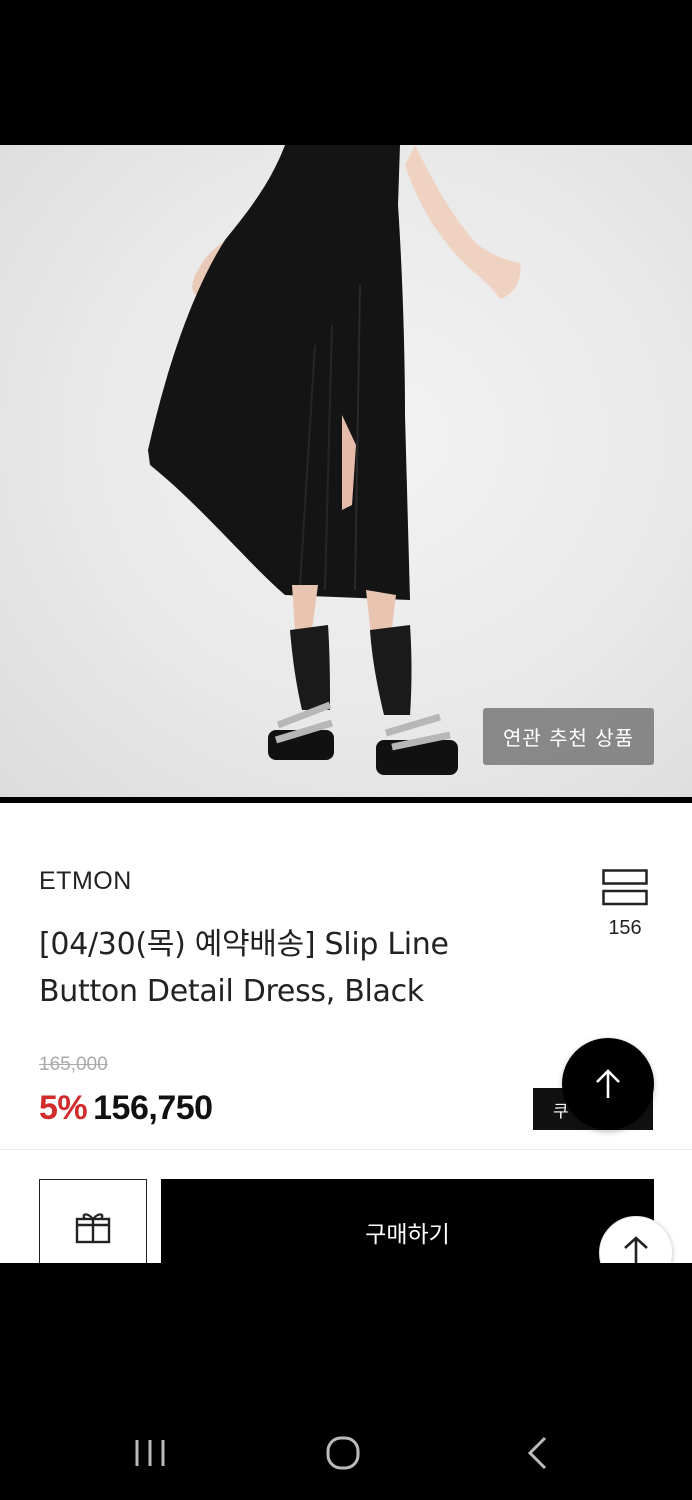  I want to click on home-icon, so click(343, 1453).